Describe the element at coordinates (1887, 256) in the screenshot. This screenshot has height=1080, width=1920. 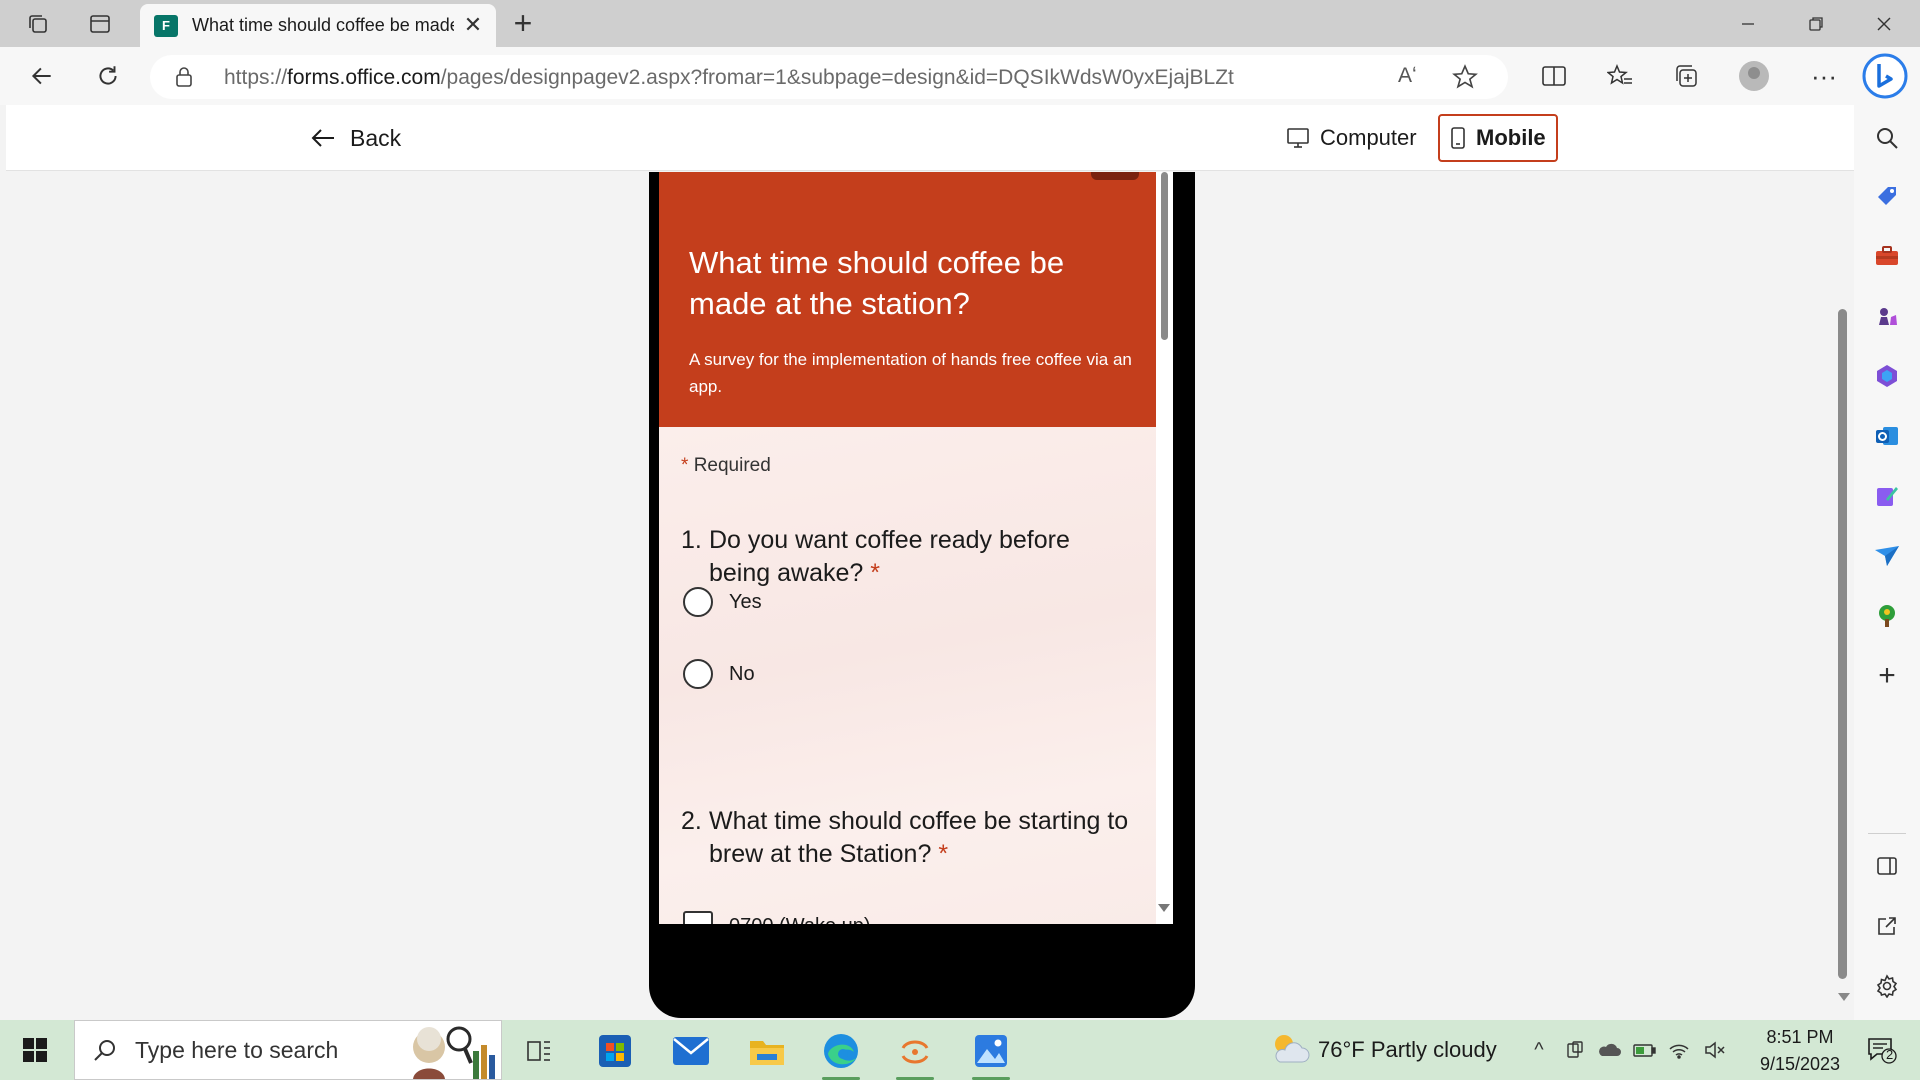
I see `tools-icon` at that location.